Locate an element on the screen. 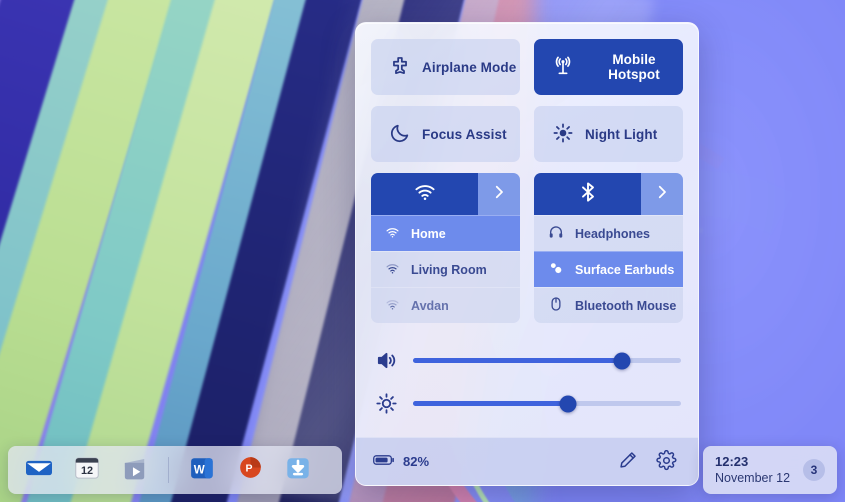 This screenshot has height=502, width=845. clock-text: 12:23 November 12 is located at coordinates (759, 470).